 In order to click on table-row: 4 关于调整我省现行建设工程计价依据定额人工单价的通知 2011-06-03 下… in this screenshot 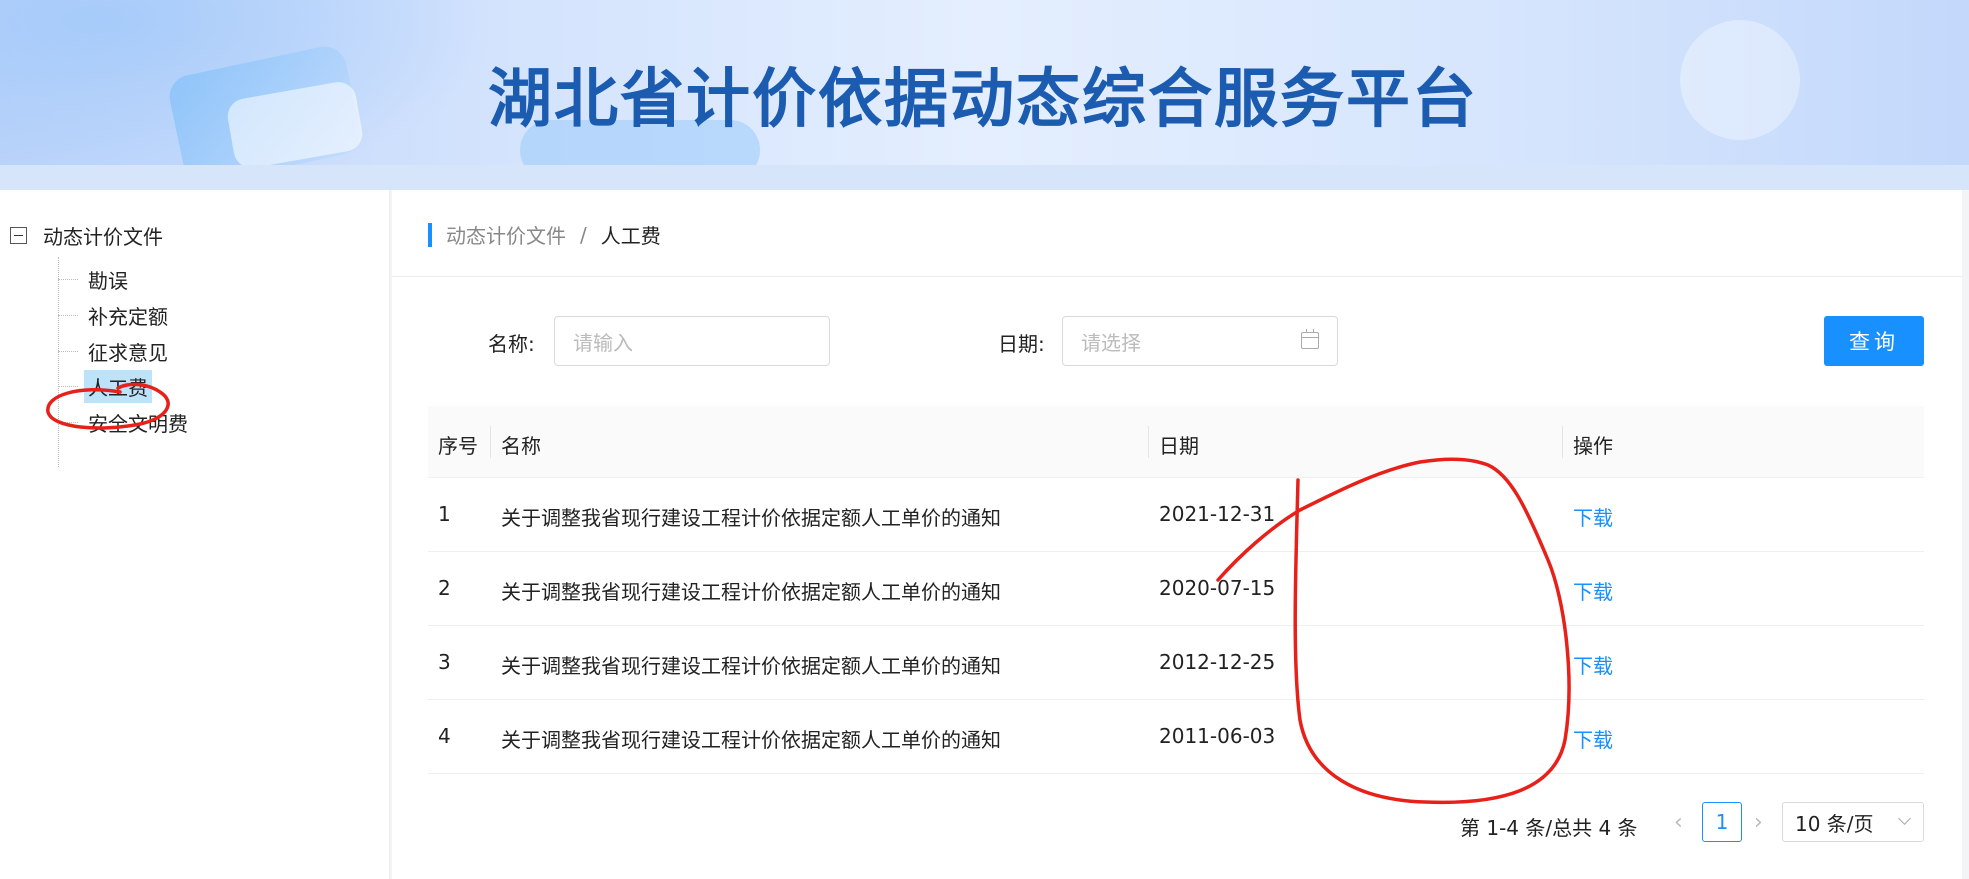, I will do `click(1176, 737)`.